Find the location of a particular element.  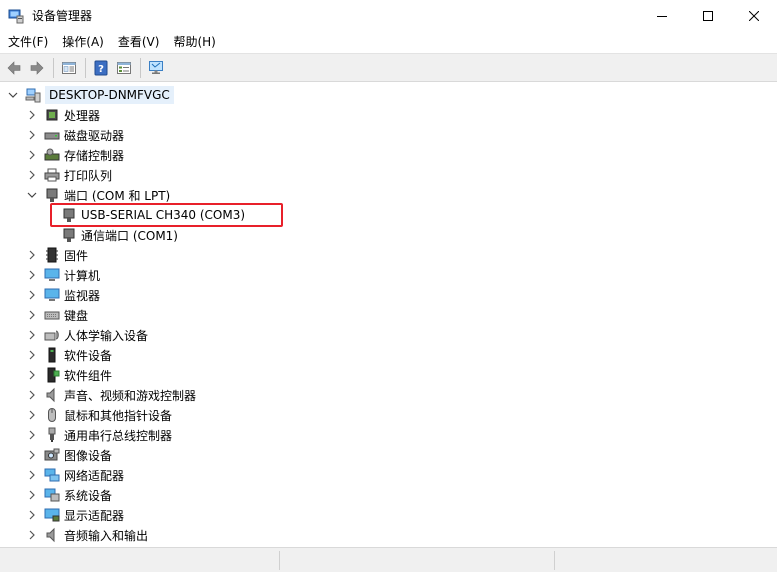

status-bar is located at coordinates (388, 559).